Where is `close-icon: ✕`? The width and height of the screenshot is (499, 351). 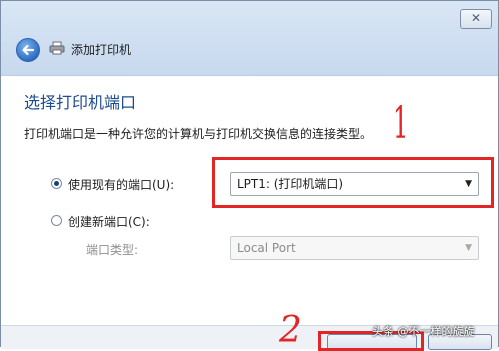
close-icon: ✕ is located at coordinates (476, 18).